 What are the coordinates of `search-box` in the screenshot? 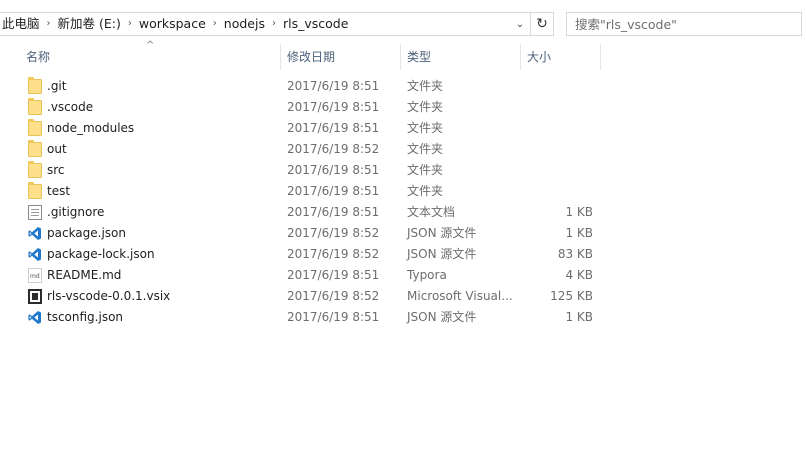 It's located at (684, 24).